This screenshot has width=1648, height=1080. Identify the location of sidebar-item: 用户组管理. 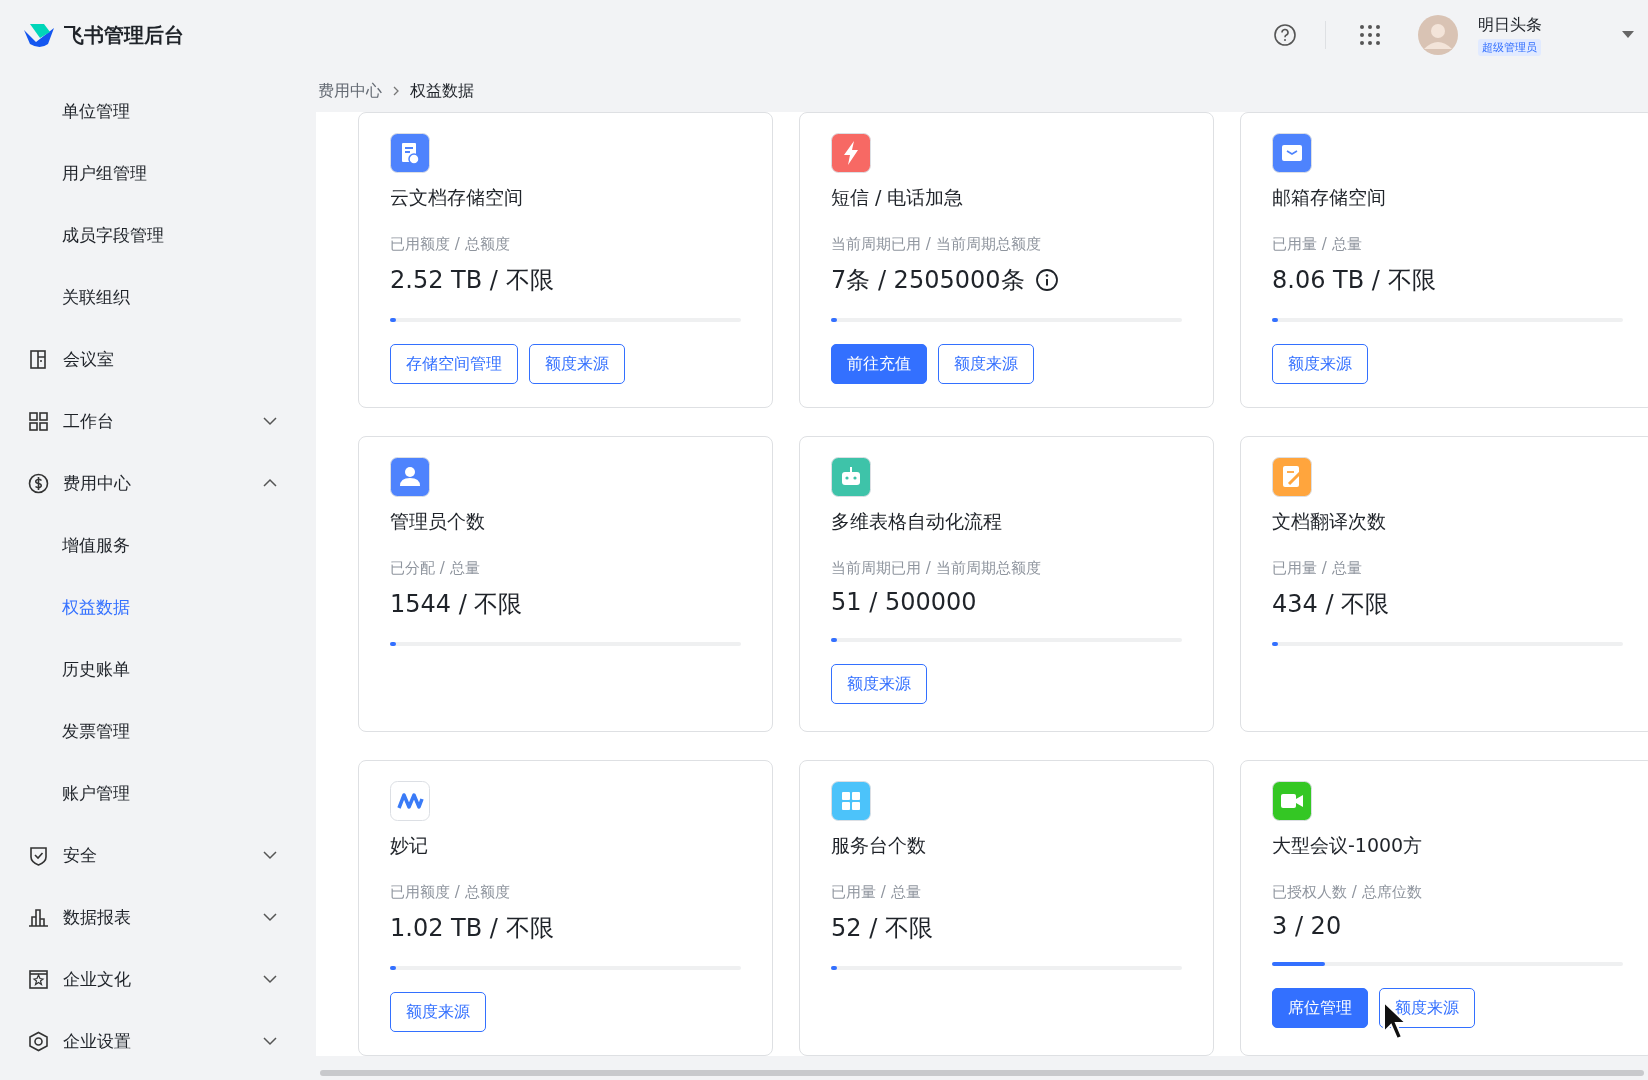
(158, 173).